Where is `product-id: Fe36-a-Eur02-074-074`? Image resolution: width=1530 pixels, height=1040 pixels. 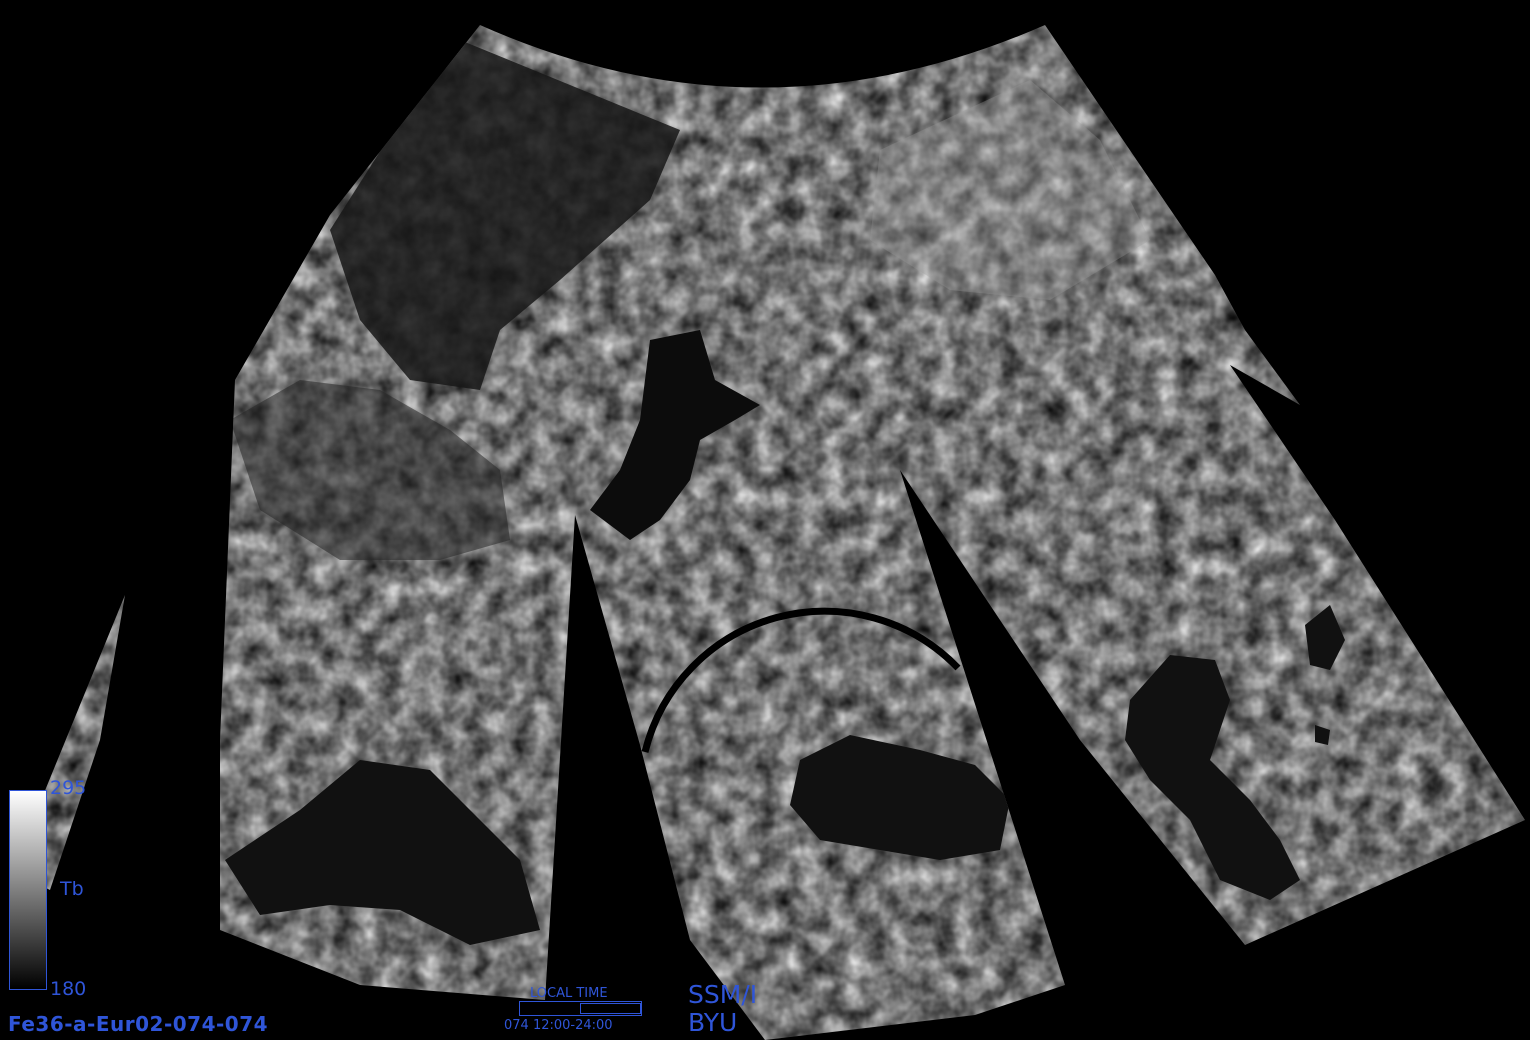
product-id: Fe36-a-Eur02-074-074 is located at coordinates (138, 1024).